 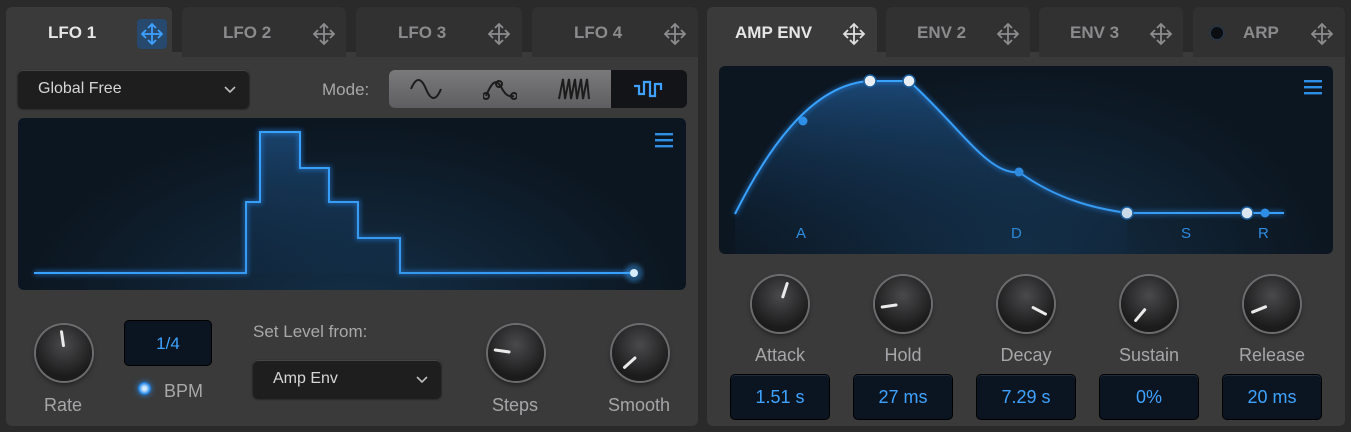 What do you see at coordinates (144, 388) in the screenshot?
I see `bpm-toggle-led` at bounding box center [144, 388].